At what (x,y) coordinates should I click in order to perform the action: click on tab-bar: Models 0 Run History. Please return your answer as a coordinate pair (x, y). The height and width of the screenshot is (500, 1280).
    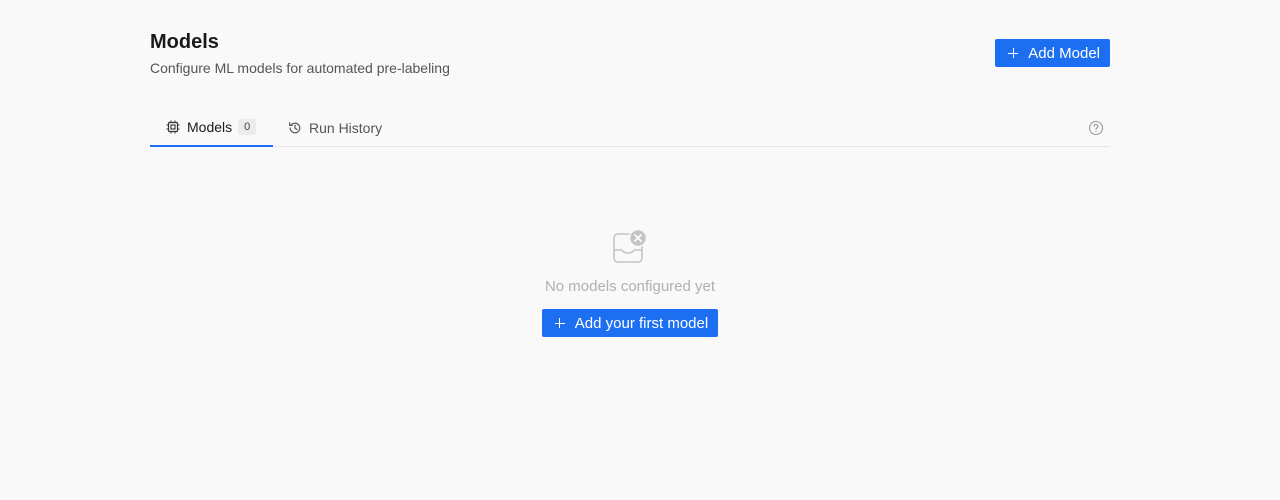
    Looking at the image, I should click on (630, 127).